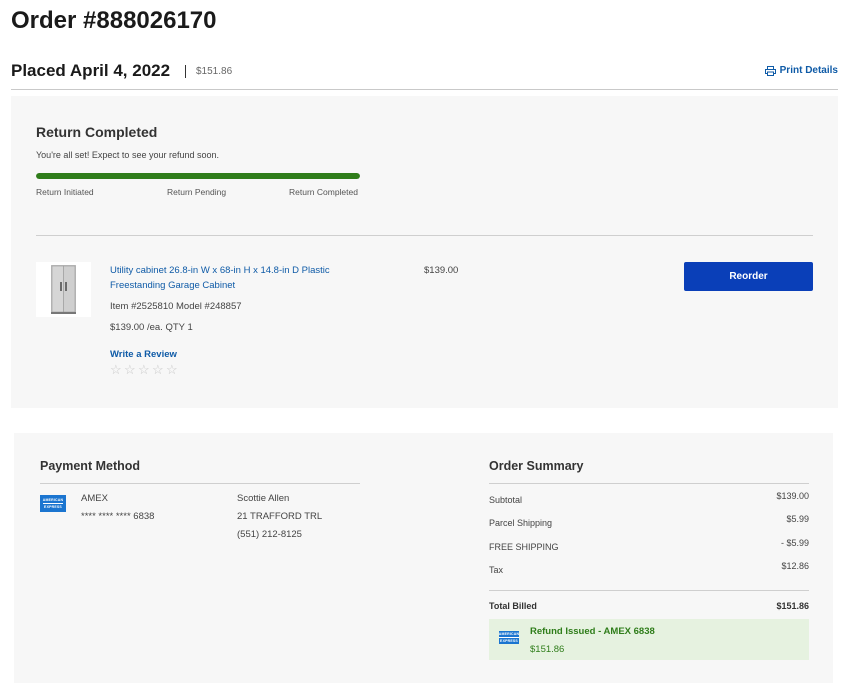  Describe the element at coordinates (649, 483) in the screenshot. I see `summary-divider` at that location.